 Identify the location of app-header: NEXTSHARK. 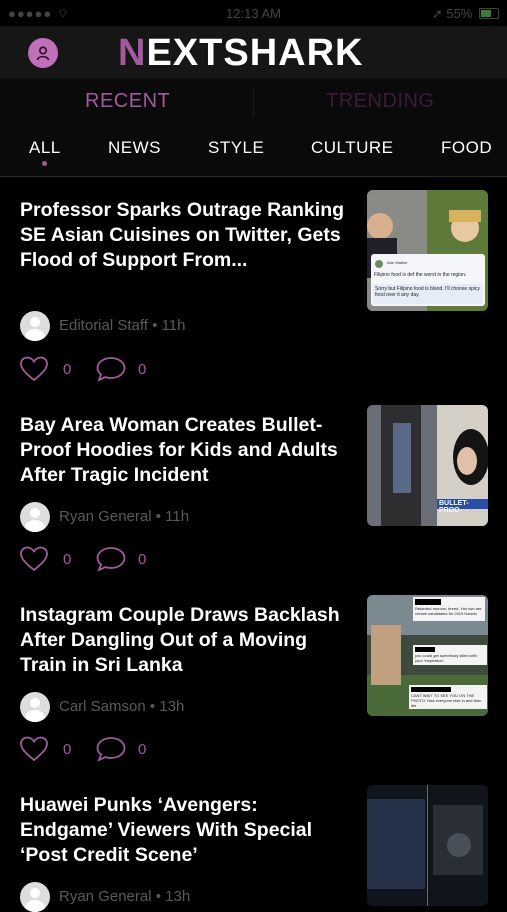
(253, 52).